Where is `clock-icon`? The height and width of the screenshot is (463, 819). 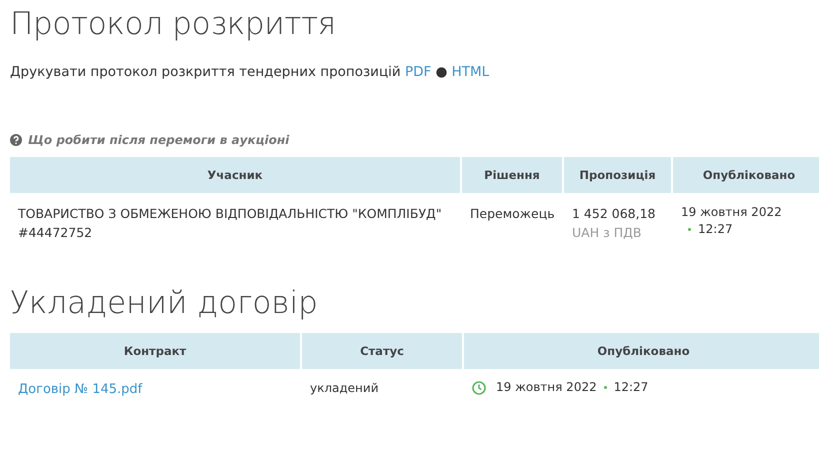 clock-icon is located at coordinates (479, 387).